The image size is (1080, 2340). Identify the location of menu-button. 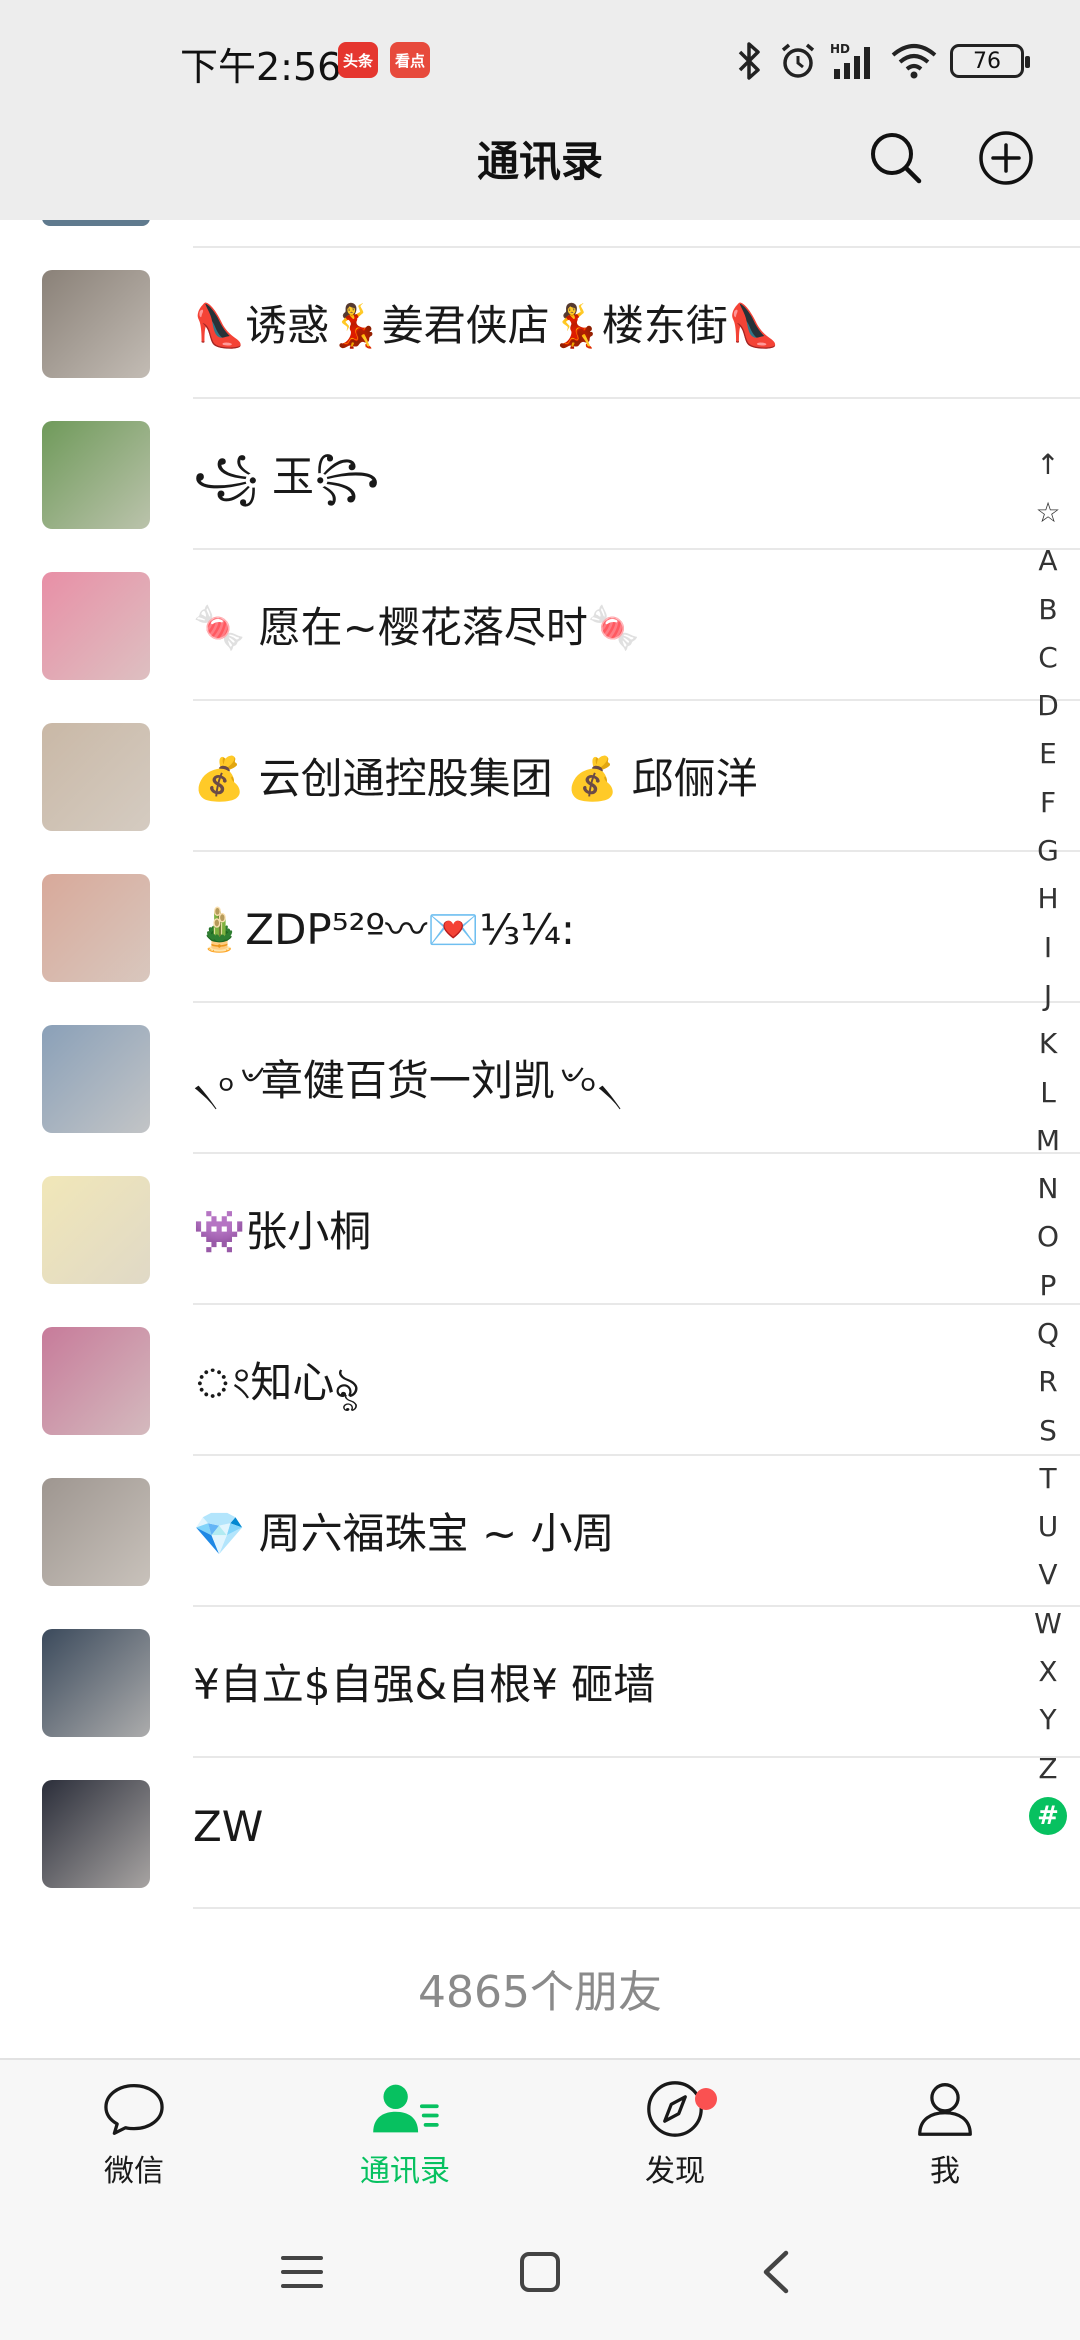
(302, 2272).